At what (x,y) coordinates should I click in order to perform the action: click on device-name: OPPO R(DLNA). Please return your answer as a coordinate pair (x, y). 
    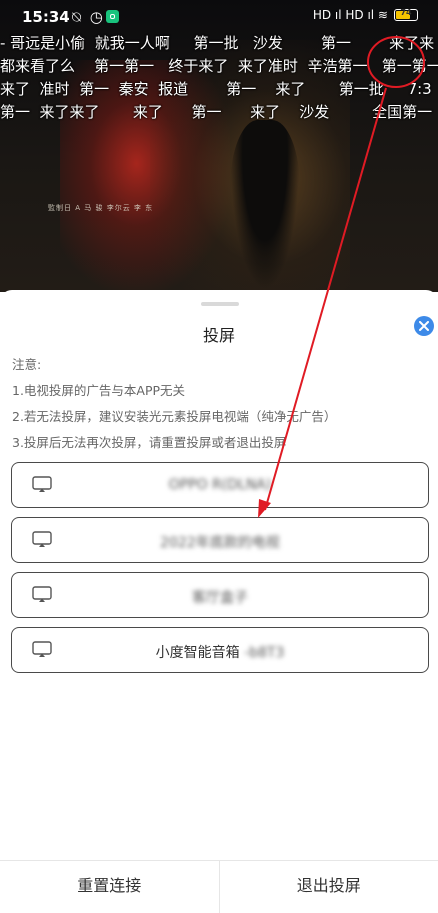
    Looking at the image, I should click on (220, 485).